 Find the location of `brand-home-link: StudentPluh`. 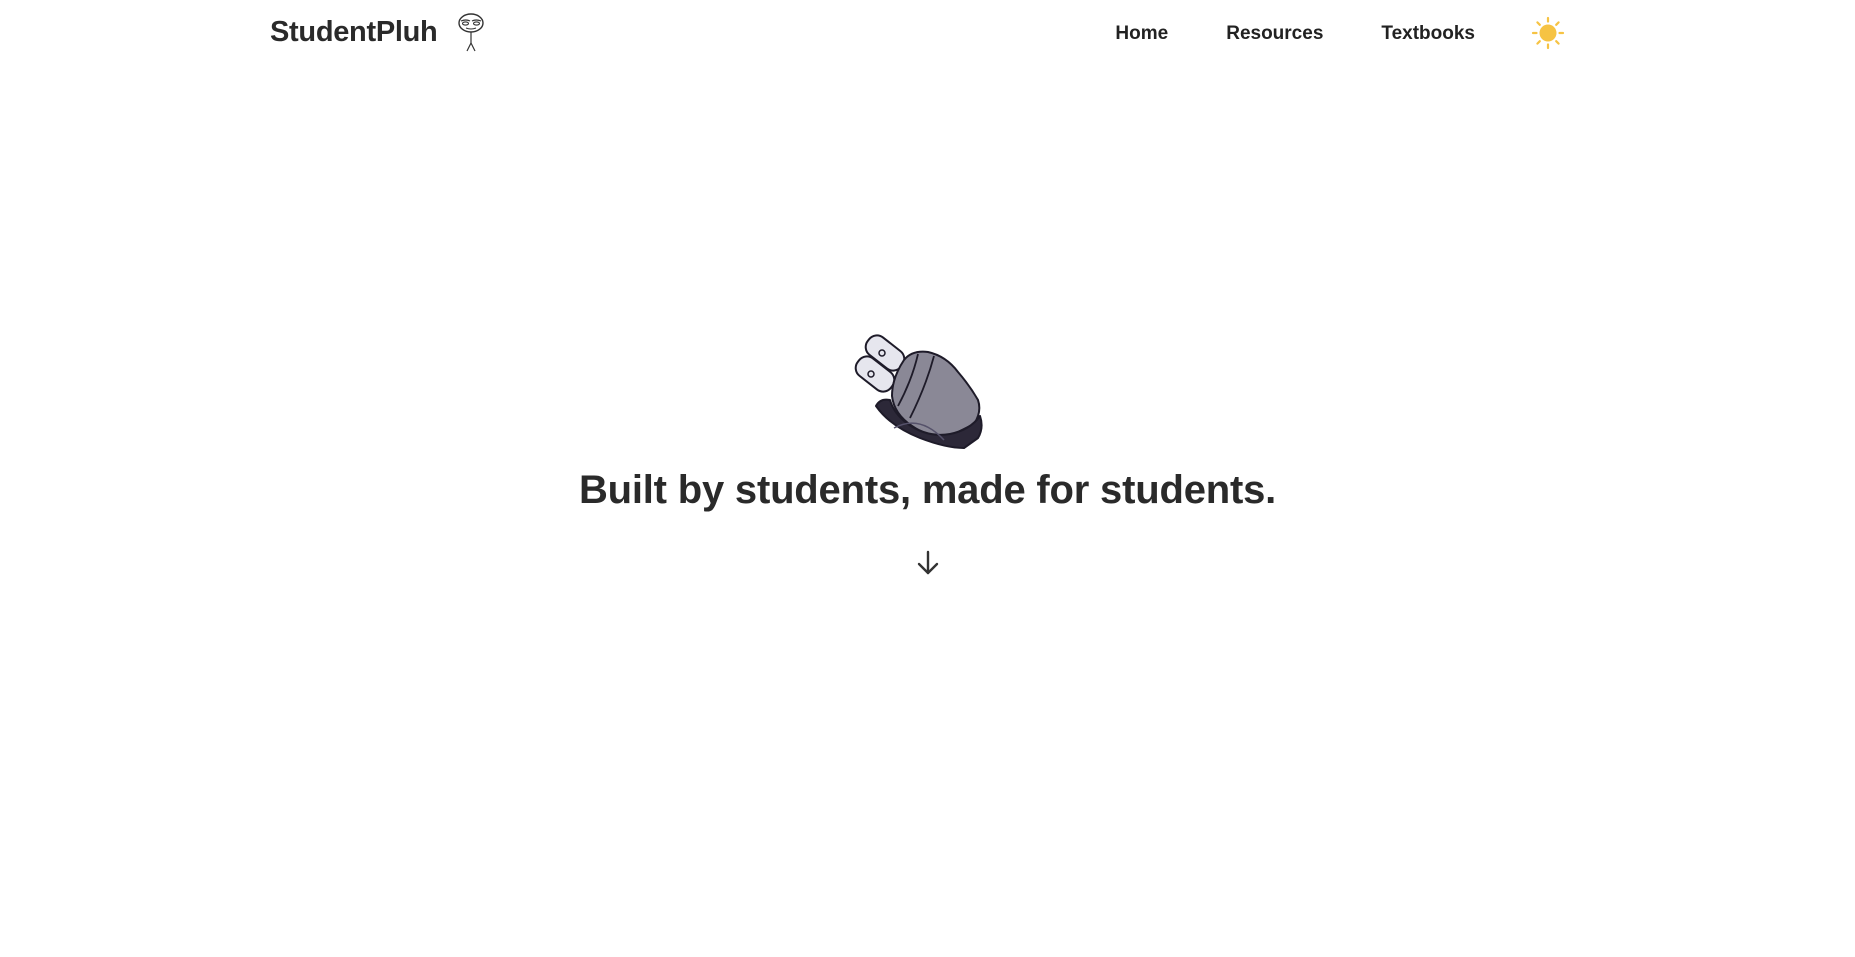

brand-home-link: StudentPluh is located at coordinates (378, 32).